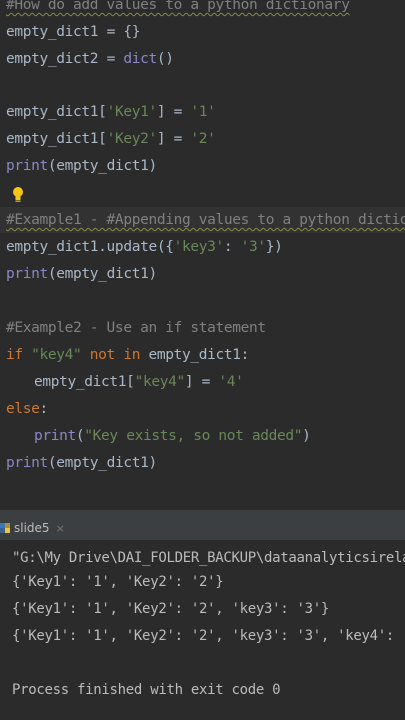 The width and height of the screenshot is (405, 720). I want to click on code-line-6: empty_dict1['Key2'] = '2', so click(111, 139).